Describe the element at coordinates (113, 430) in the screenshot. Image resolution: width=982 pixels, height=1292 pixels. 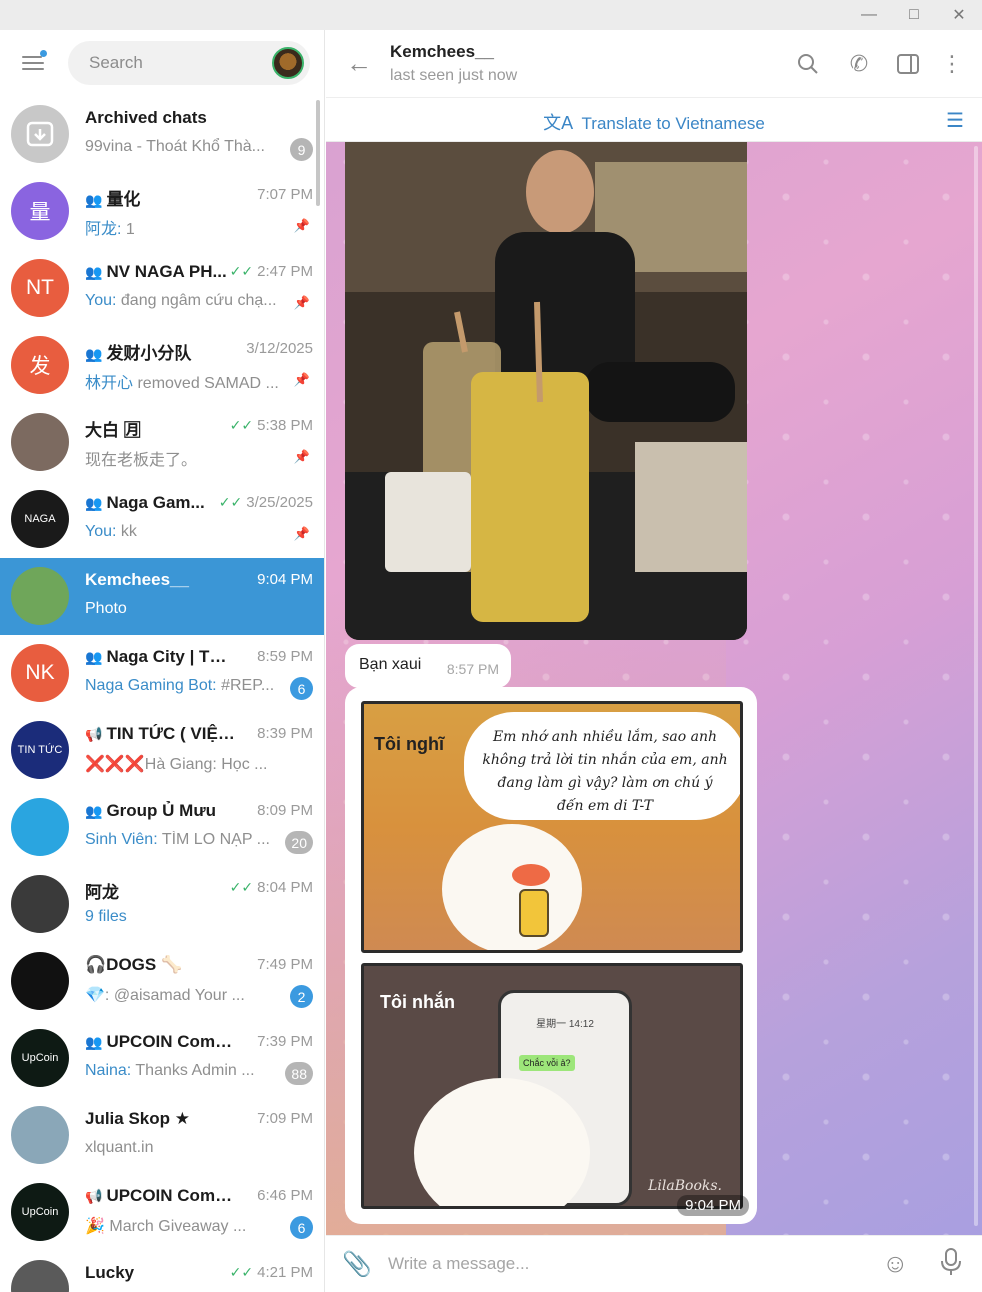
I see `chat-name: 大白 🈷` at that location.